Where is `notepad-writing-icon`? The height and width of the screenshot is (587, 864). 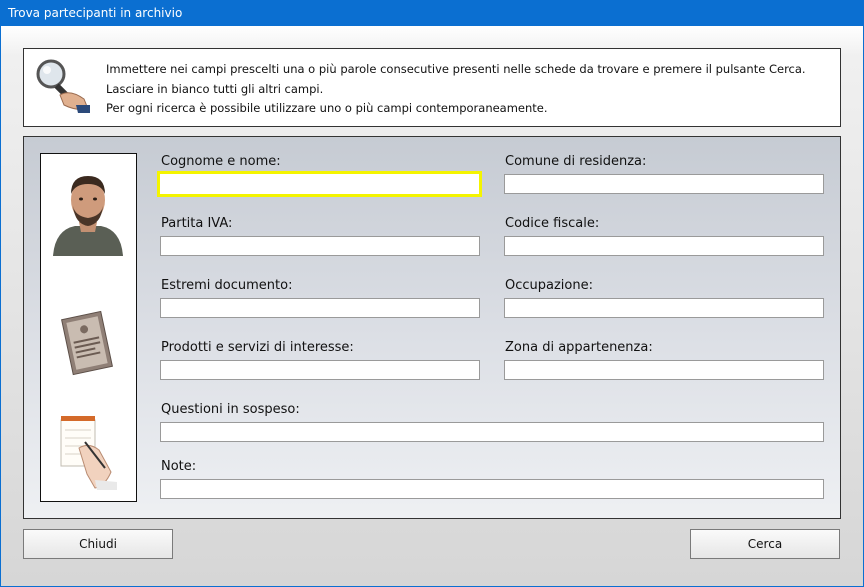 notepad-writing-icon is located at coordinates (88, 453).